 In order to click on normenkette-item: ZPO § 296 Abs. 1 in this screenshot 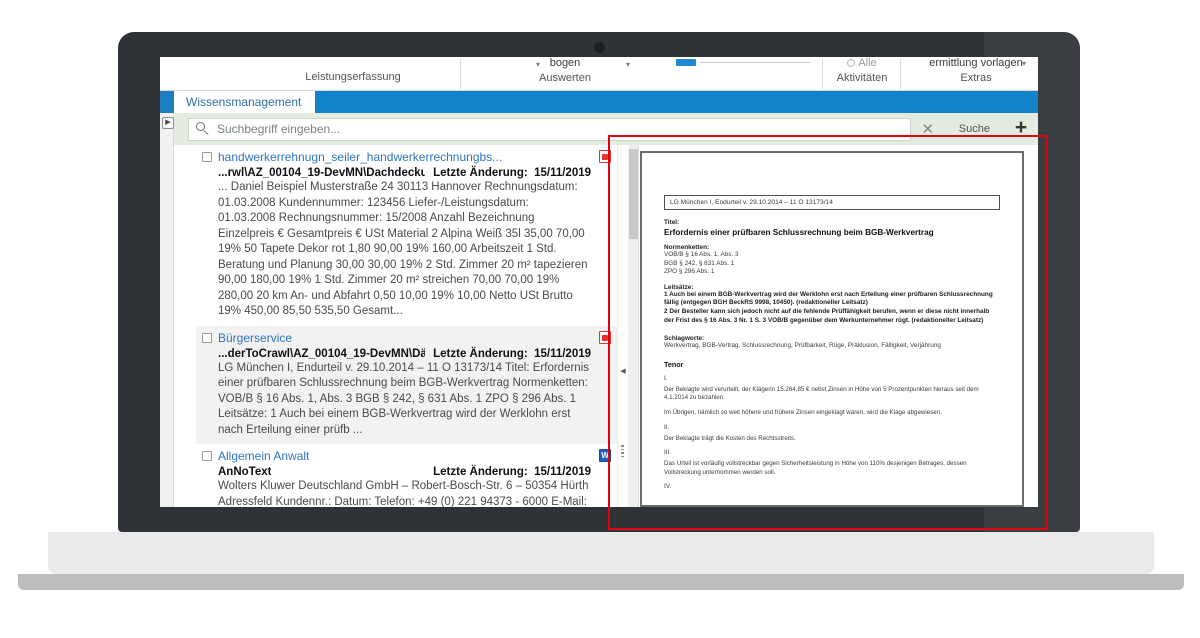, I will do `click(689, 272)`.